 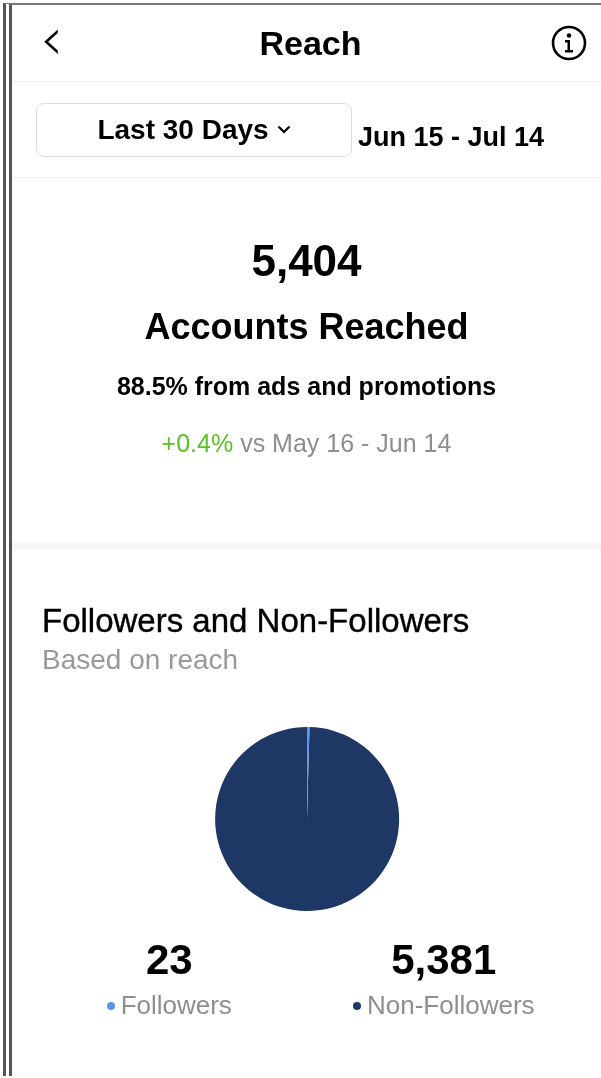 What do you see at coordinates (52, 39) in the screenshot?
I see `back-button: ‹` at bounding box center [52, 39].